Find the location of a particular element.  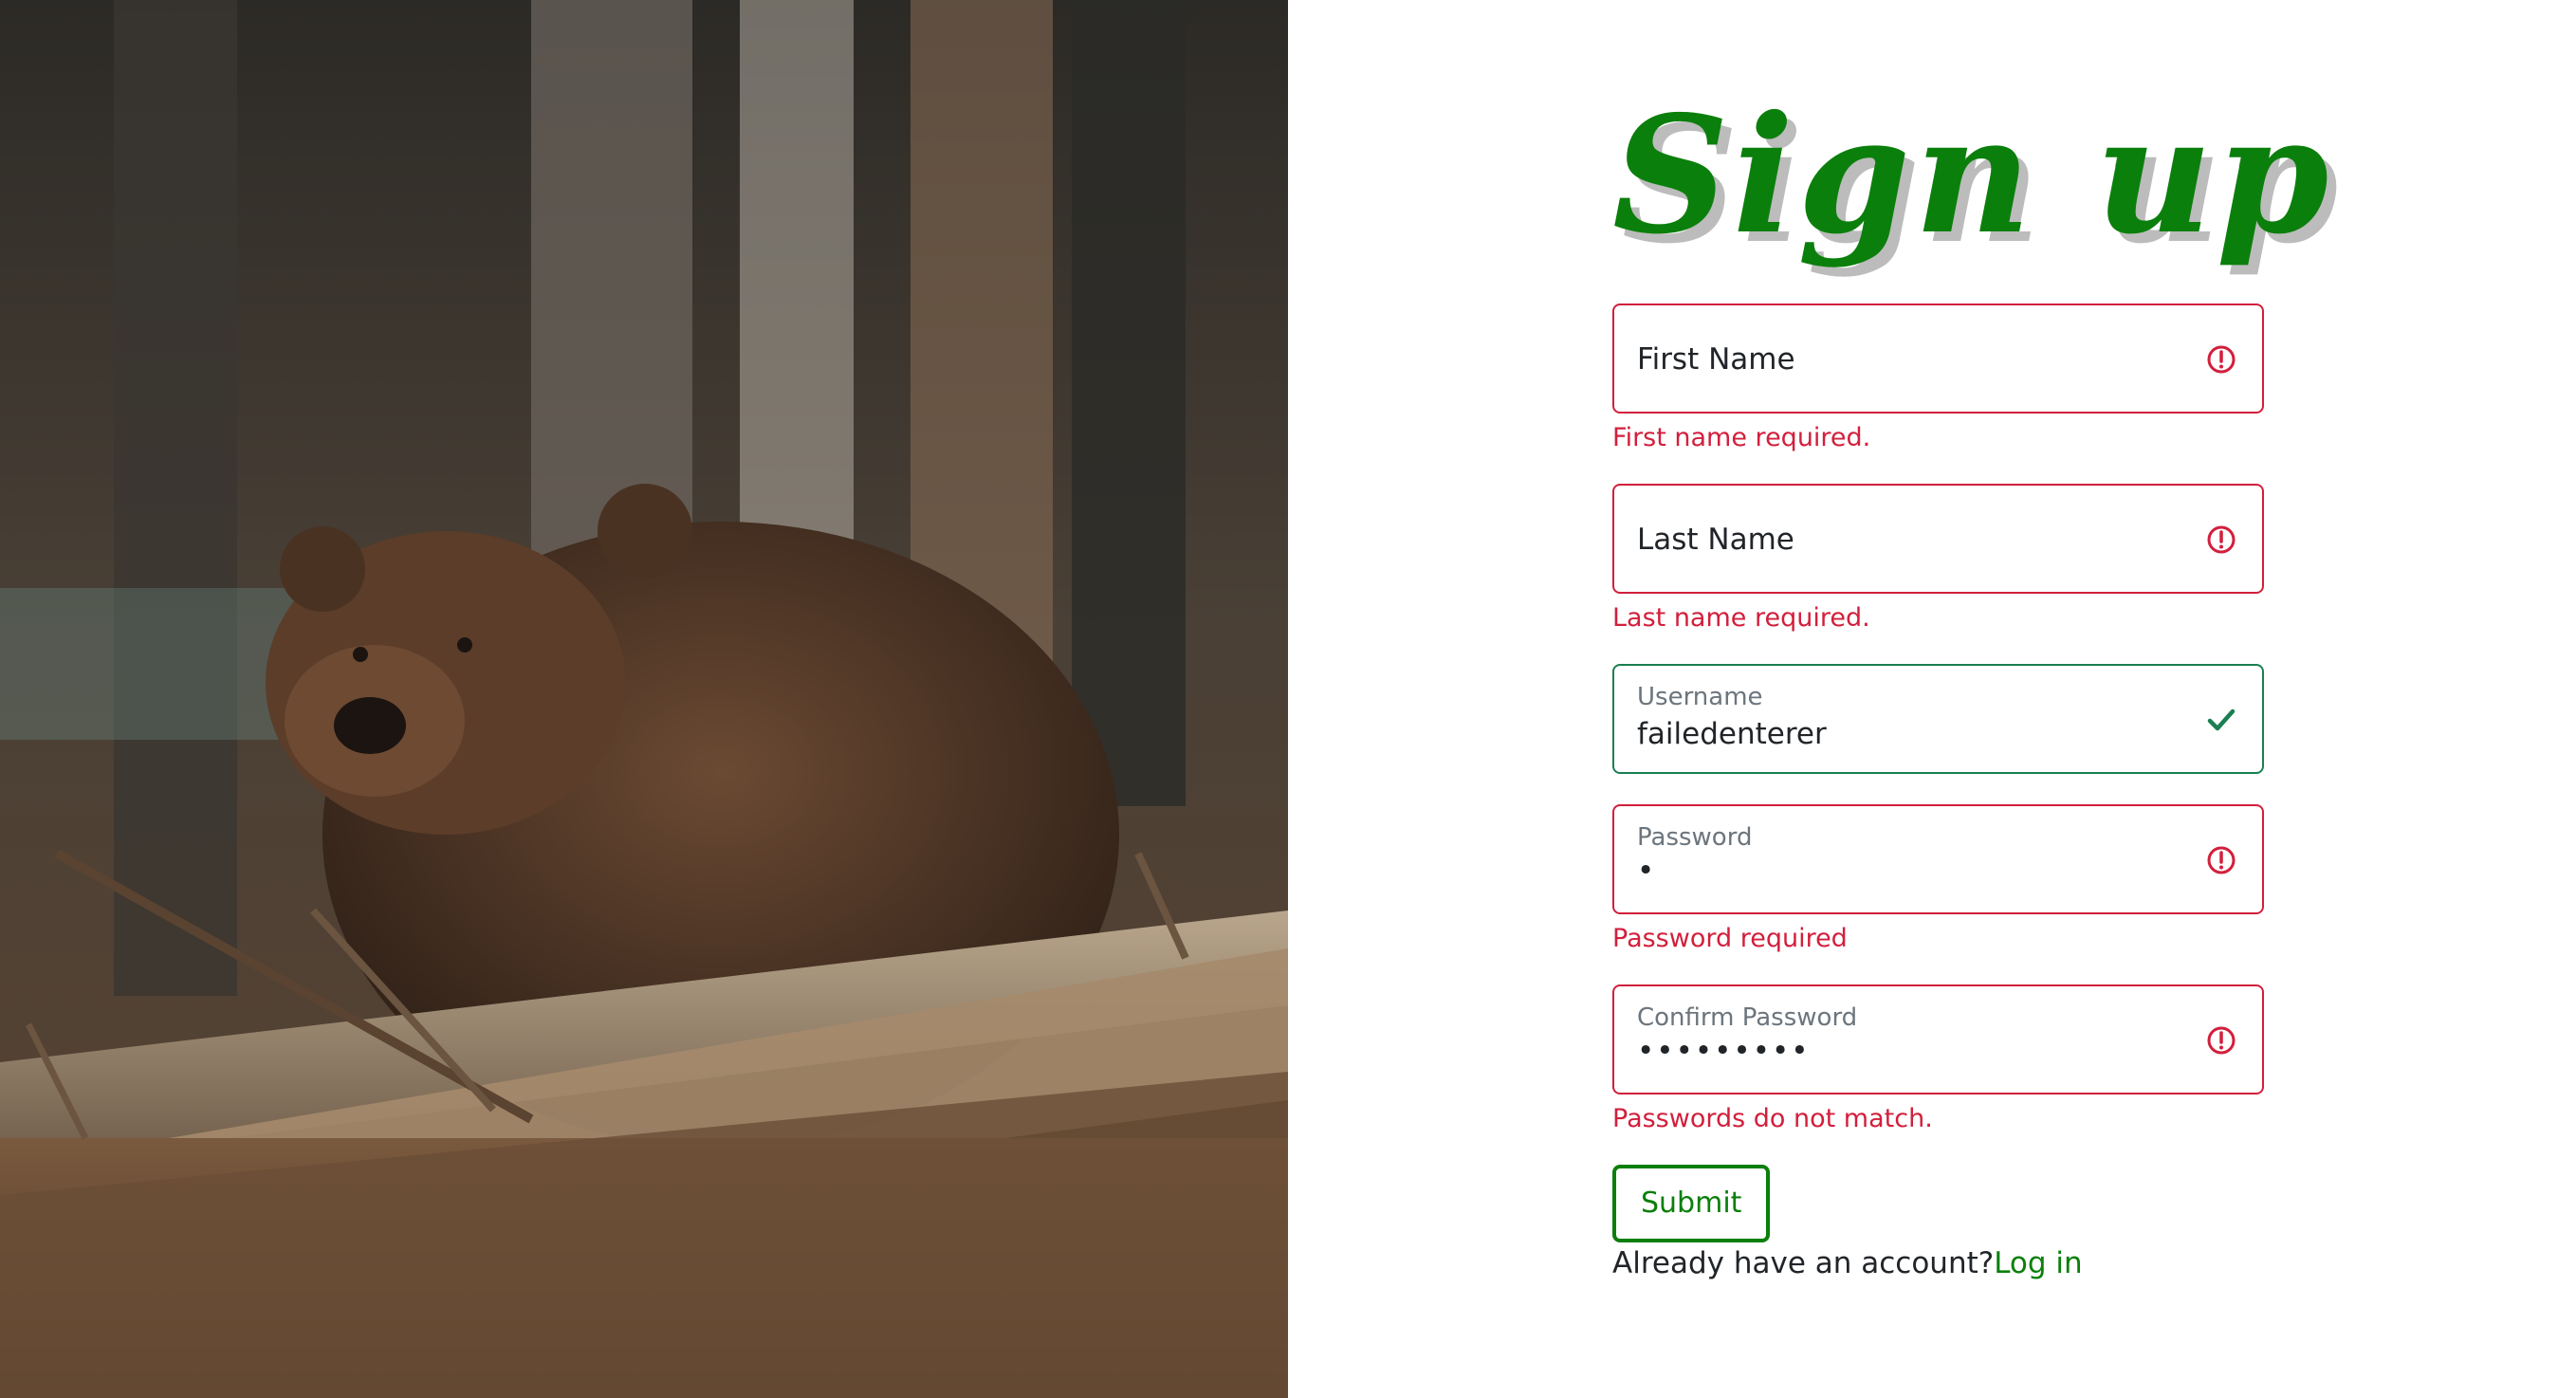

login-link: Log in is located at coordinates (2038, 1263).